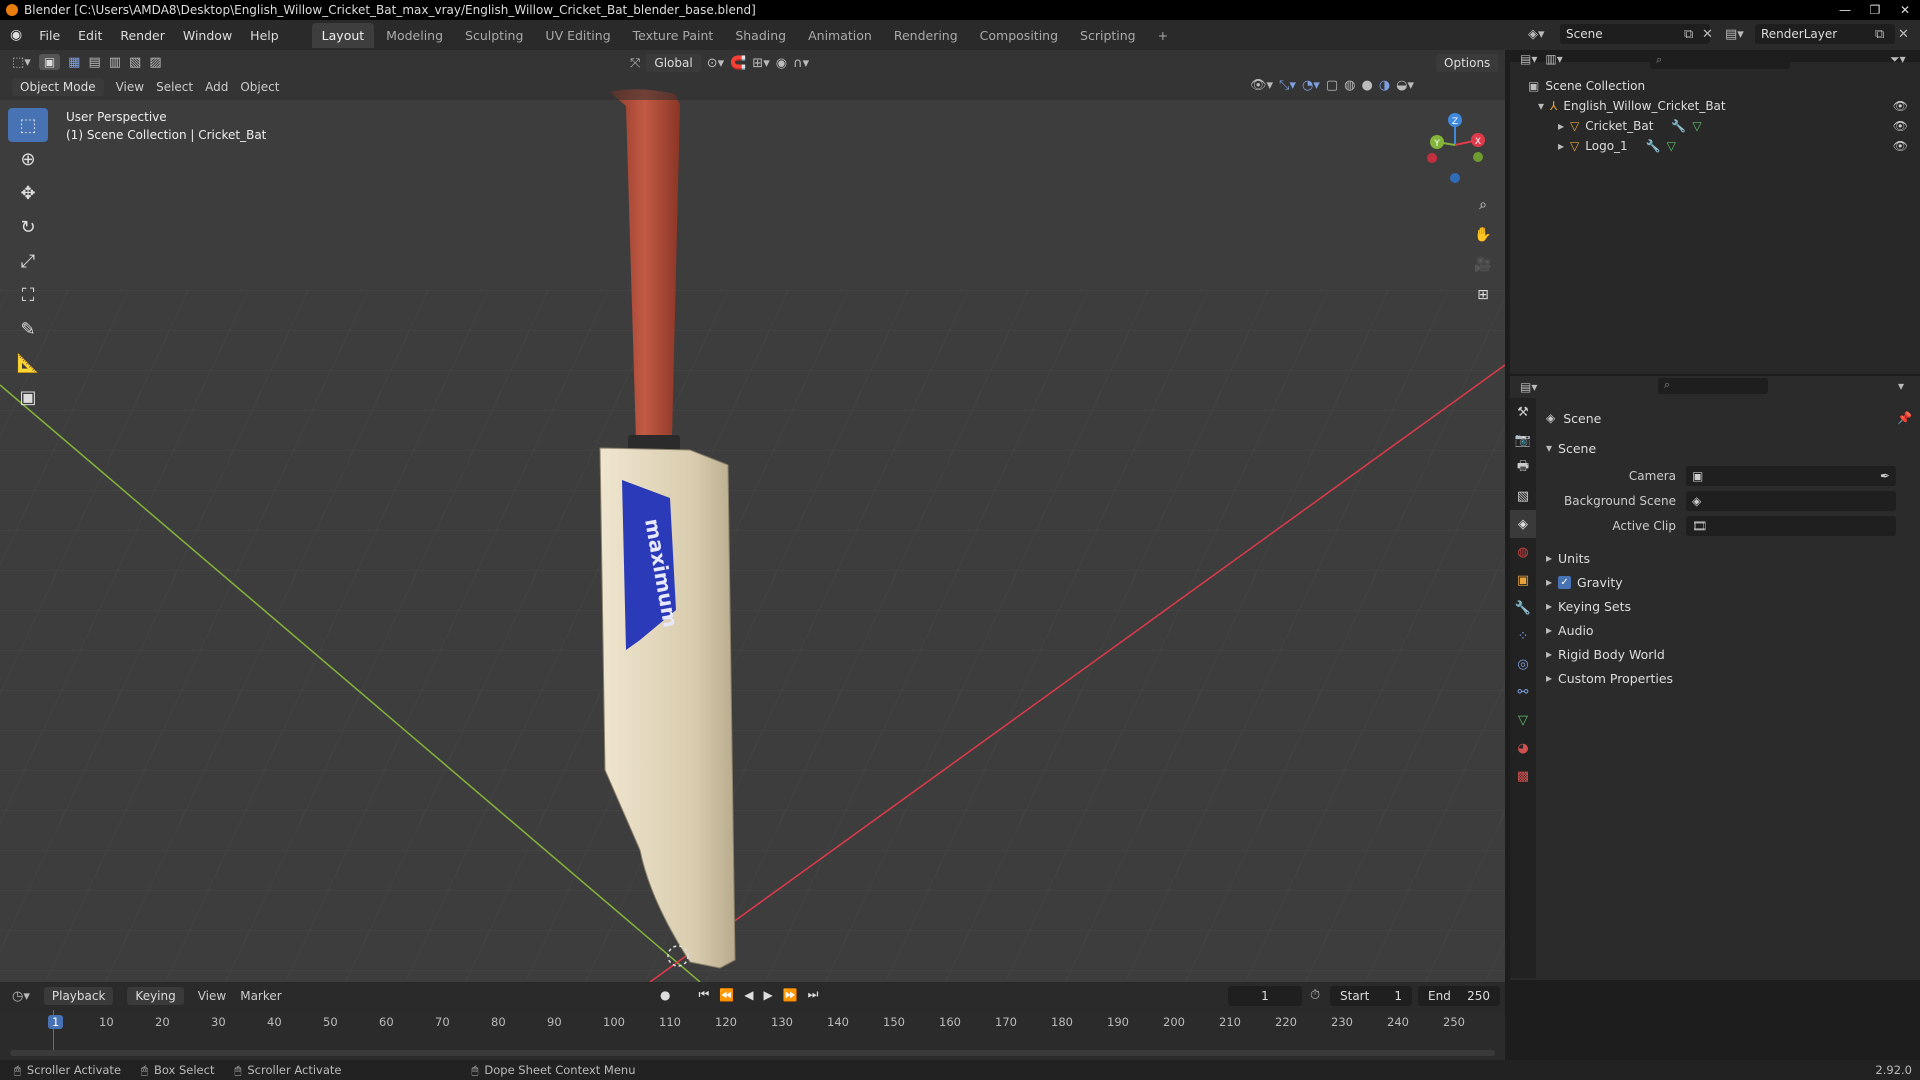 This screenshot has height=1080, width=1920. Describe the element at coordinates (1729, 558) in the screenshot. I see `panel-units: ▸ Units` at that location.